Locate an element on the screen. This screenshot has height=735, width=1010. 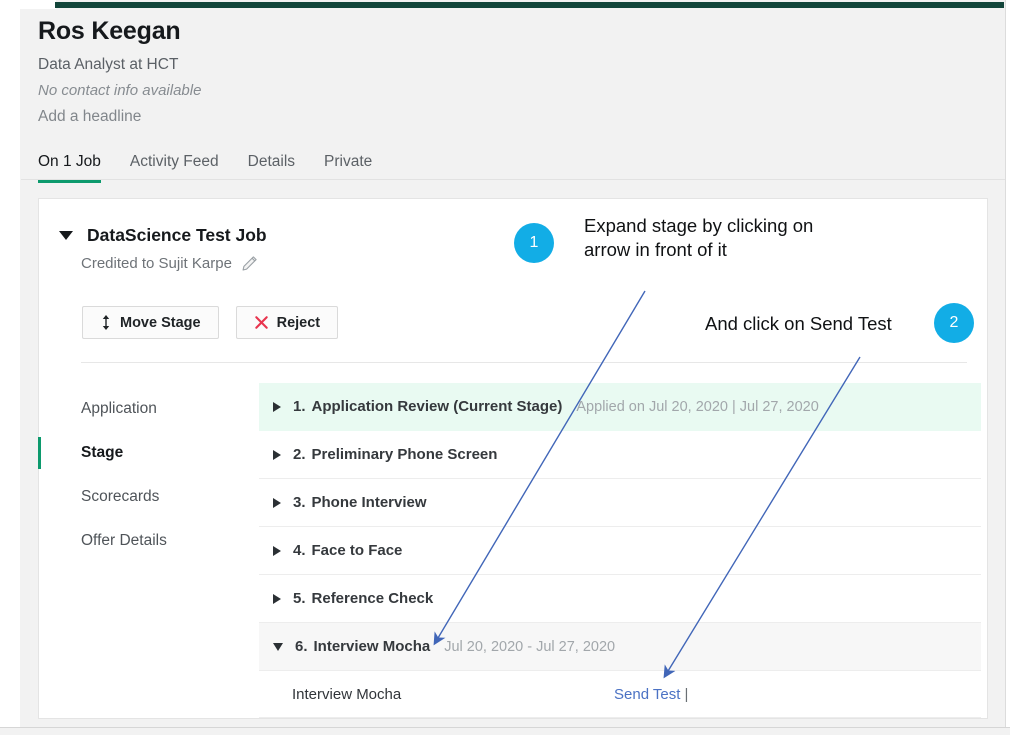
page-title: Ros Keegan is located at coordinates (109, 31).